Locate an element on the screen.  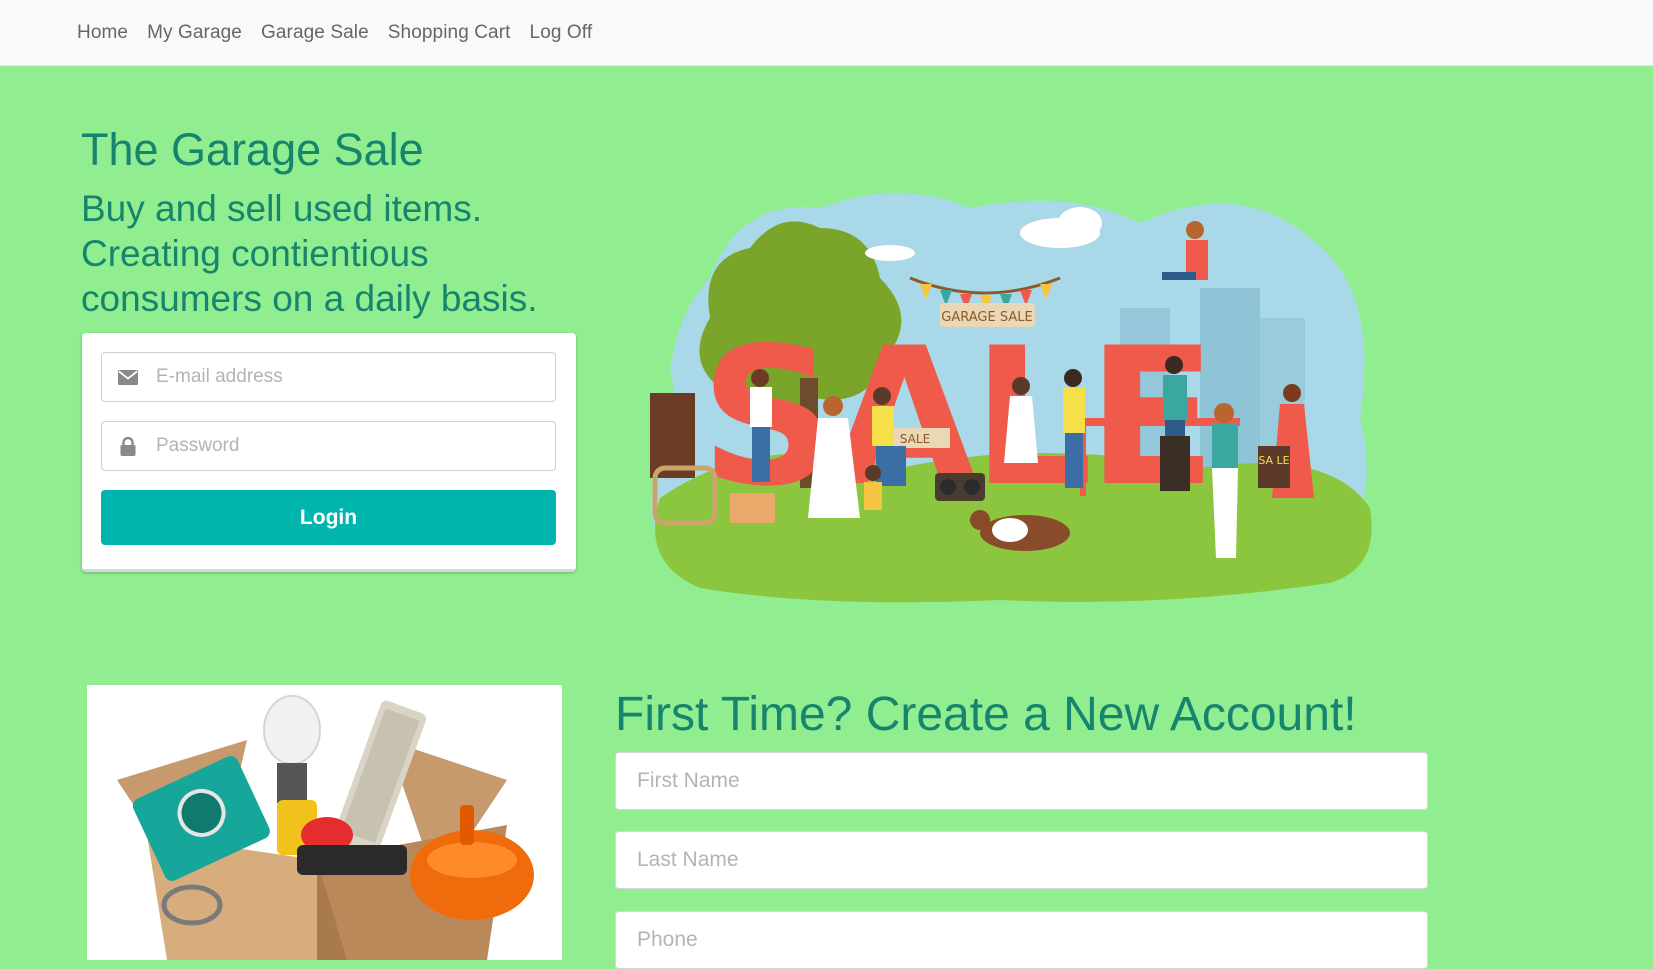
lock-icon is located at coordinates (128, 446).